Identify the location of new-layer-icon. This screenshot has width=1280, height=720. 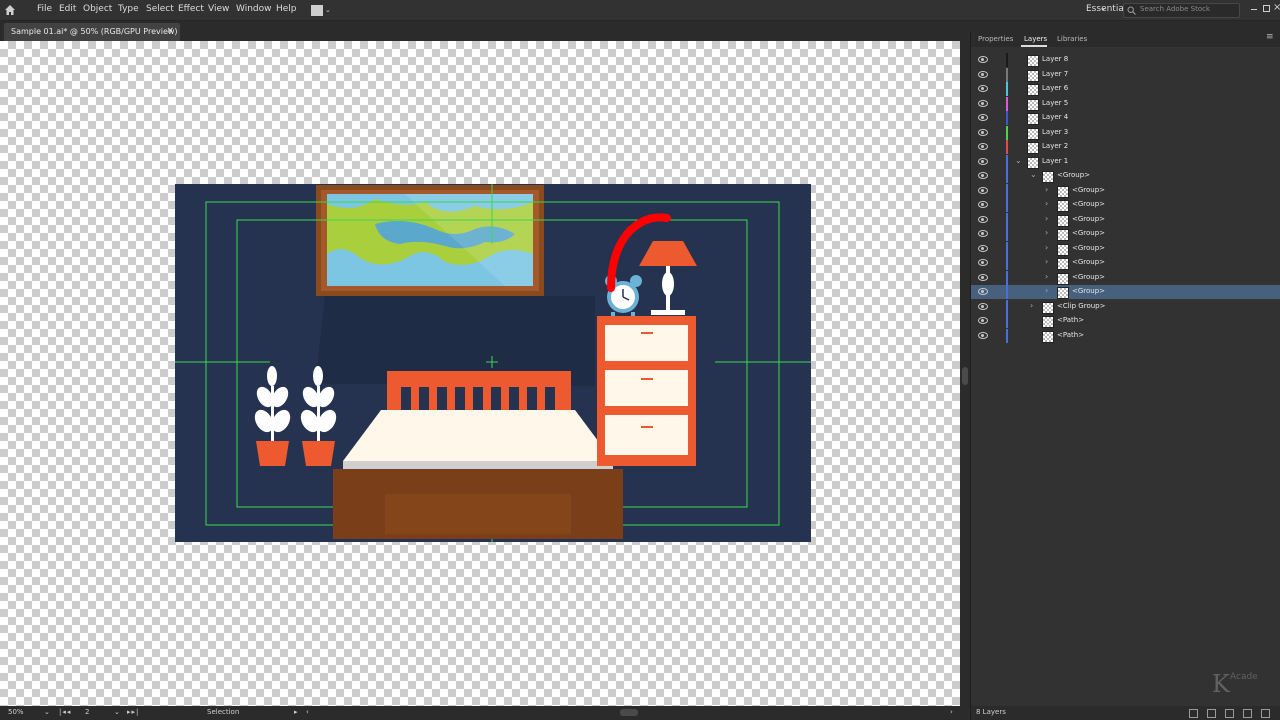
(1247, 713).